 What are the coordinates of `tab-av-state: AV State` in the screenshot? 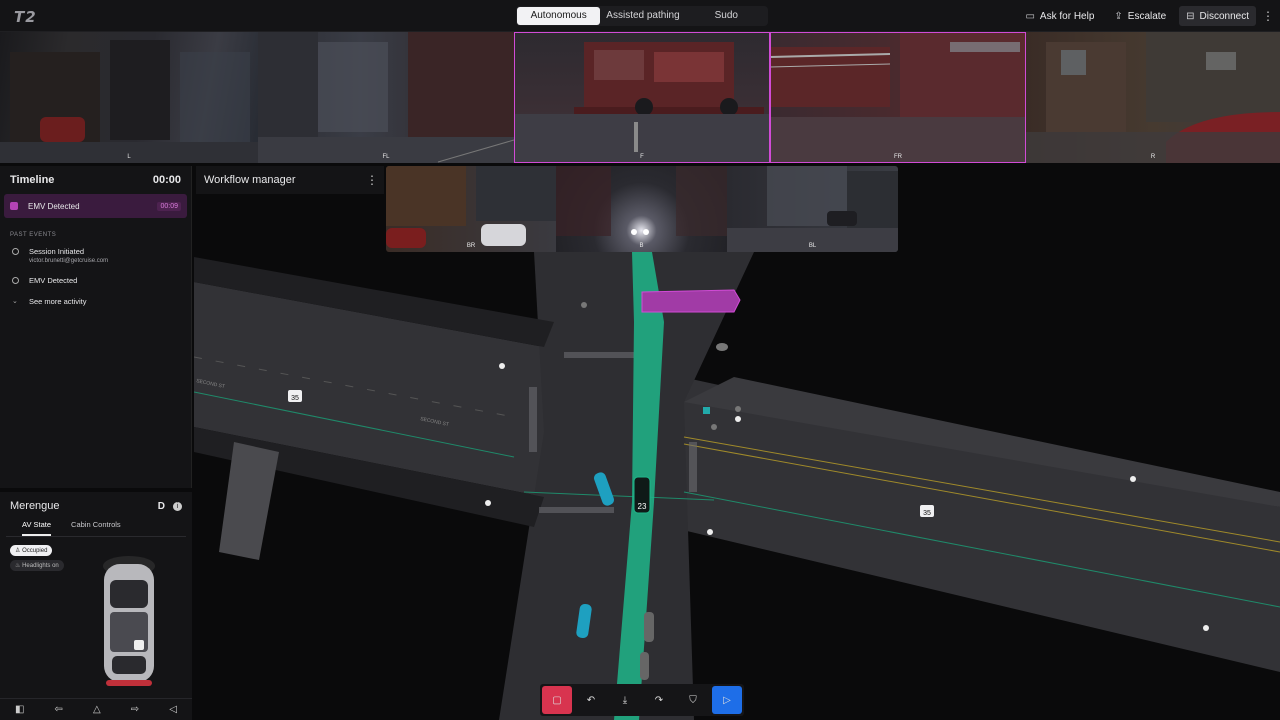 It's located at (37, 528).